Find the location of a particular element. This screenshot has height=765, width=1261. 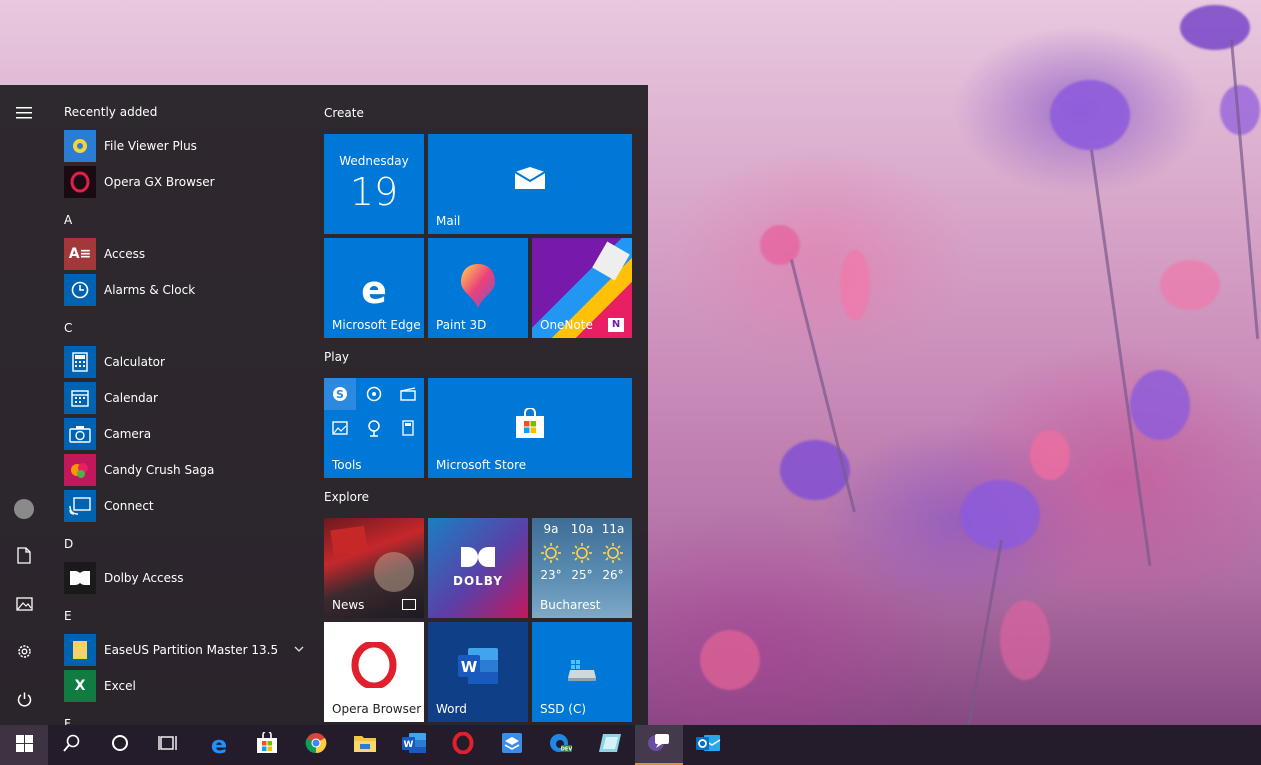

app-item-calendar: Calendar is located at coordinates (184, 398).